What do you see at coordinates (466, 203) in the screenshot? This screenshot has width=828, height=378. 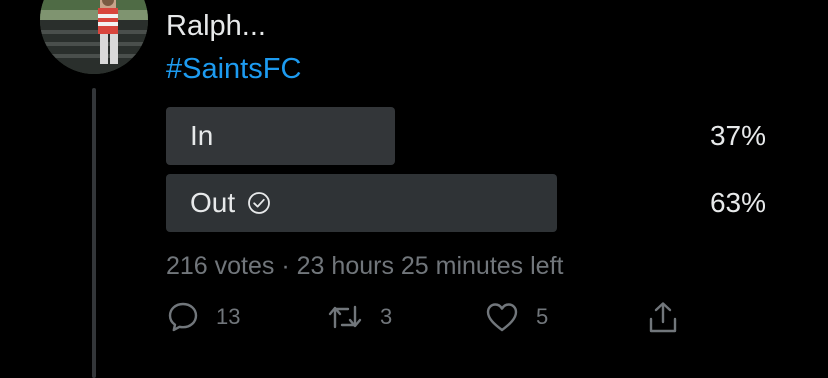 I see `poll-option-out: Out 63%` at bounding box center [466, 203].